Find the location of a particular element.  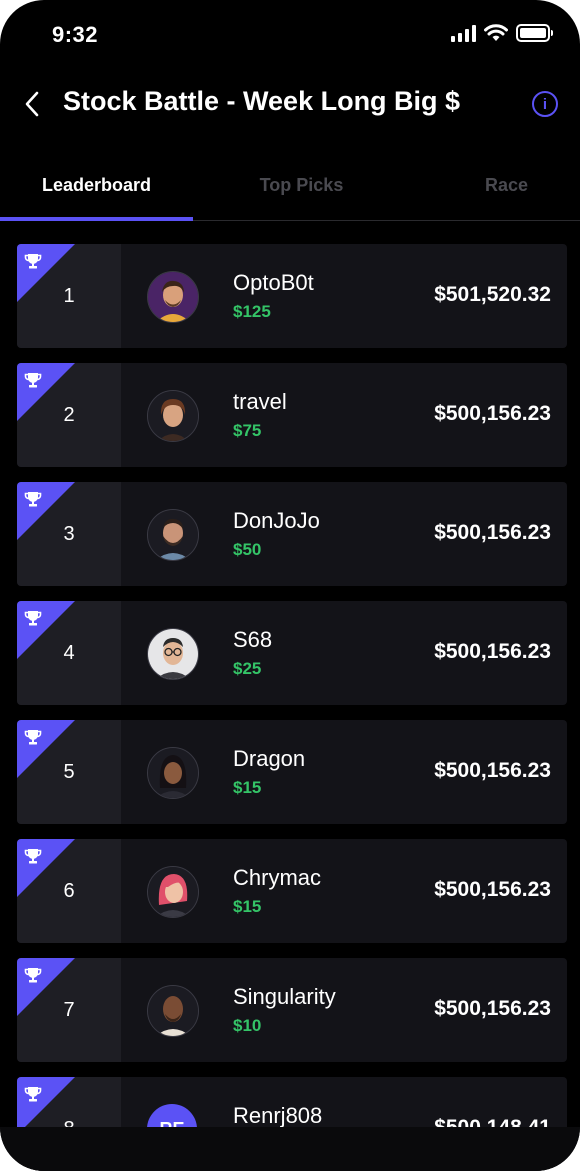

rank-cell: 4 is located at coordinates (69, 653).